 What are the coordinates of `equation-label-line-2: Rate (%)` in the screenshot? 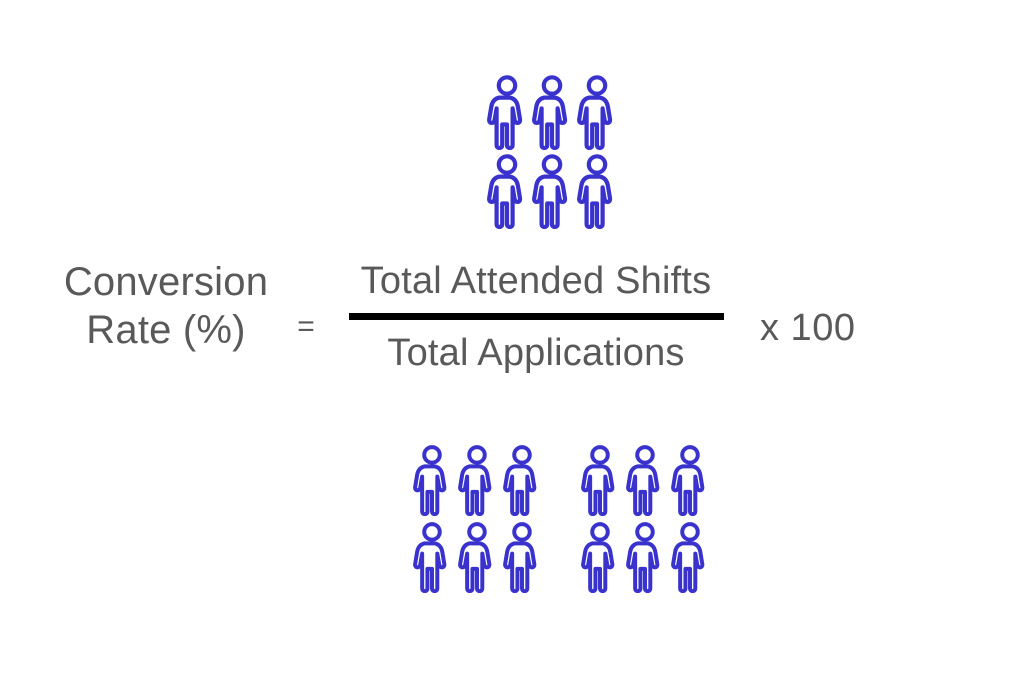 It's located at (166, 330).